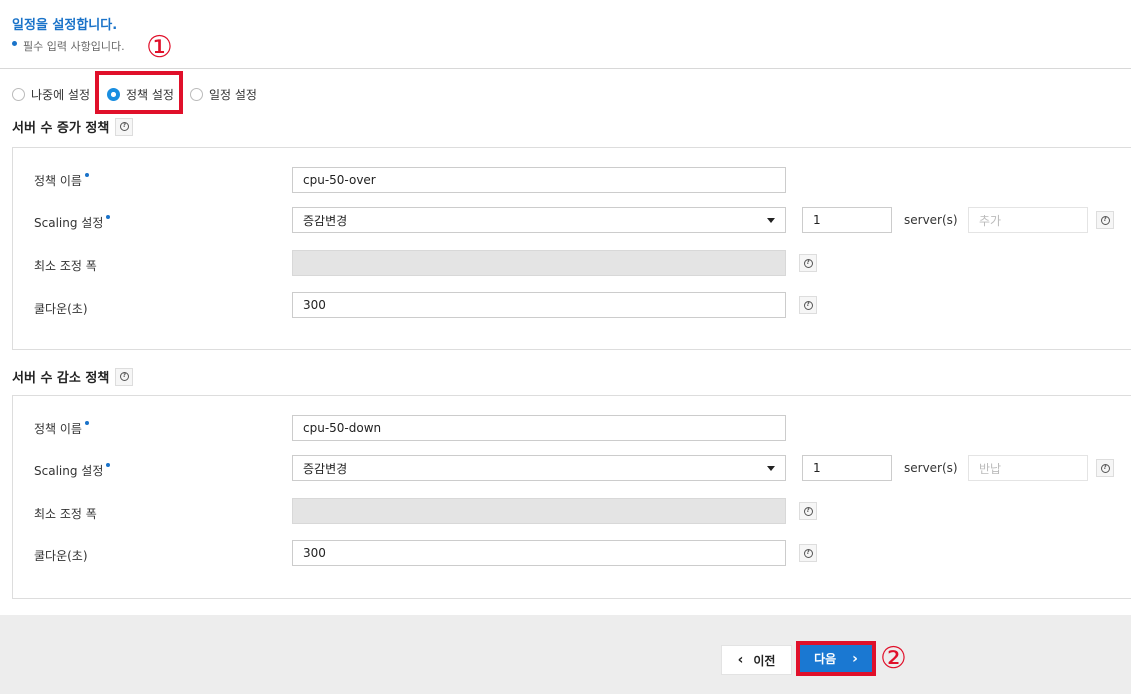 The height and width of the screenshot is (694, 1131). What do you see at coordinates (1028, 220) in the screenshot?
I see `scaling-action-input: 추가` at bounding box center [1028, 220].